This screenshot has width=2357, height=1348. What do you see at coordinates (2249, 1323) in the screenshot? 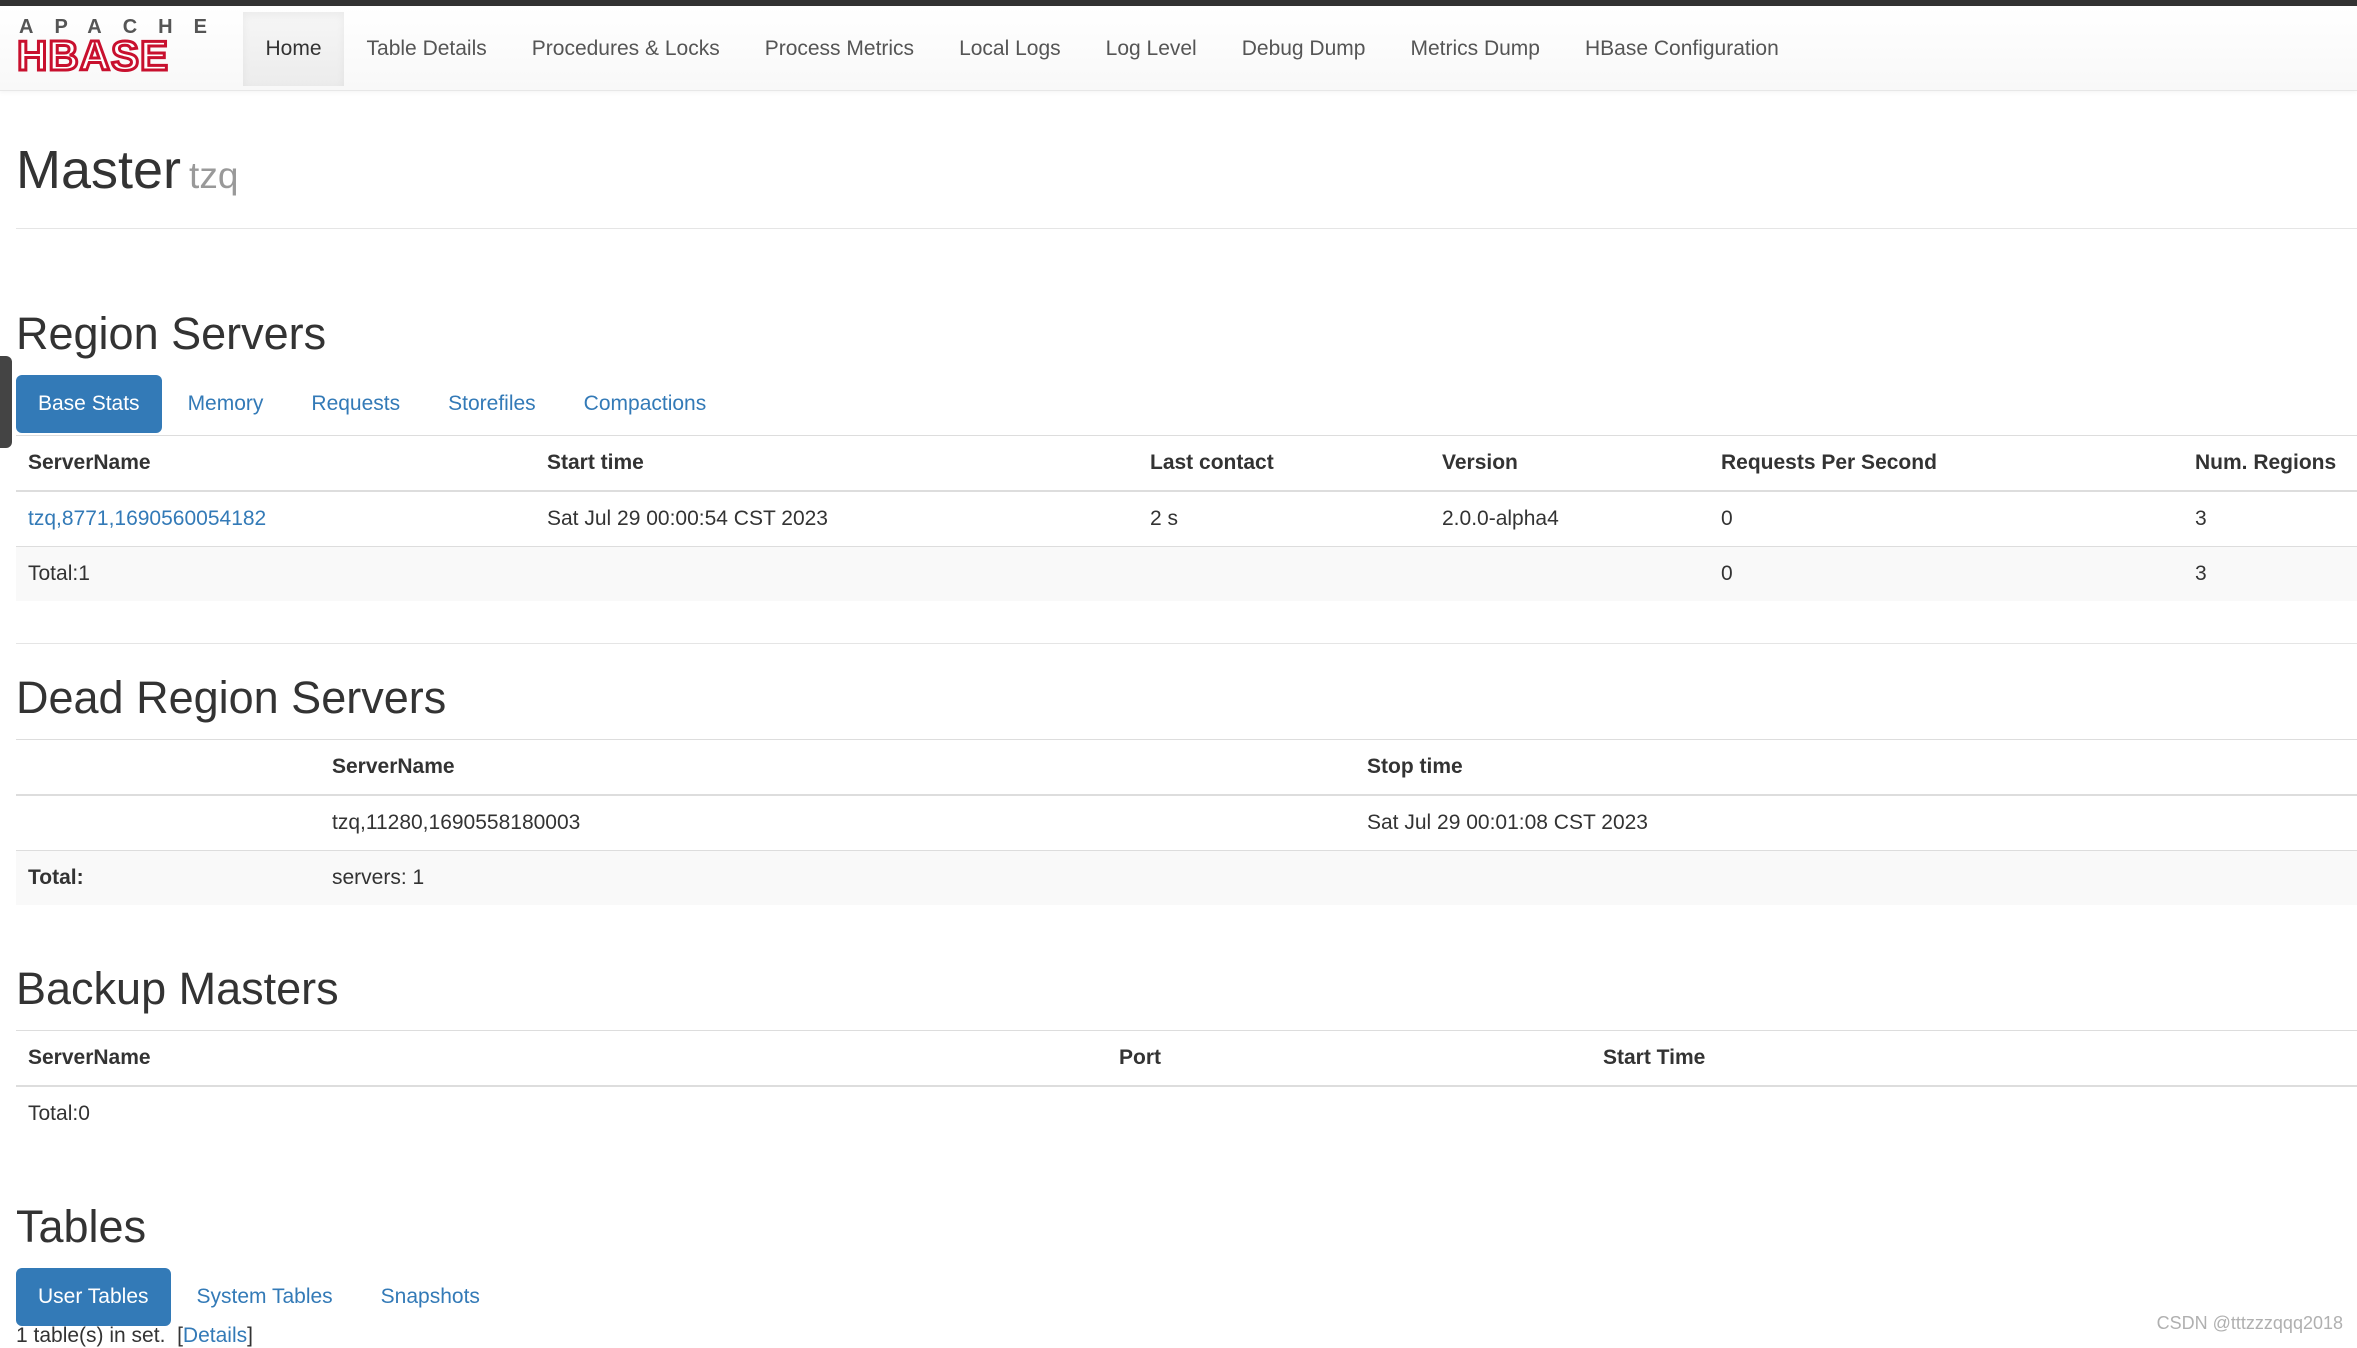
I see `watermark: CSDN @tttzzzqqq2018` at bounding box center [2249, 1323].